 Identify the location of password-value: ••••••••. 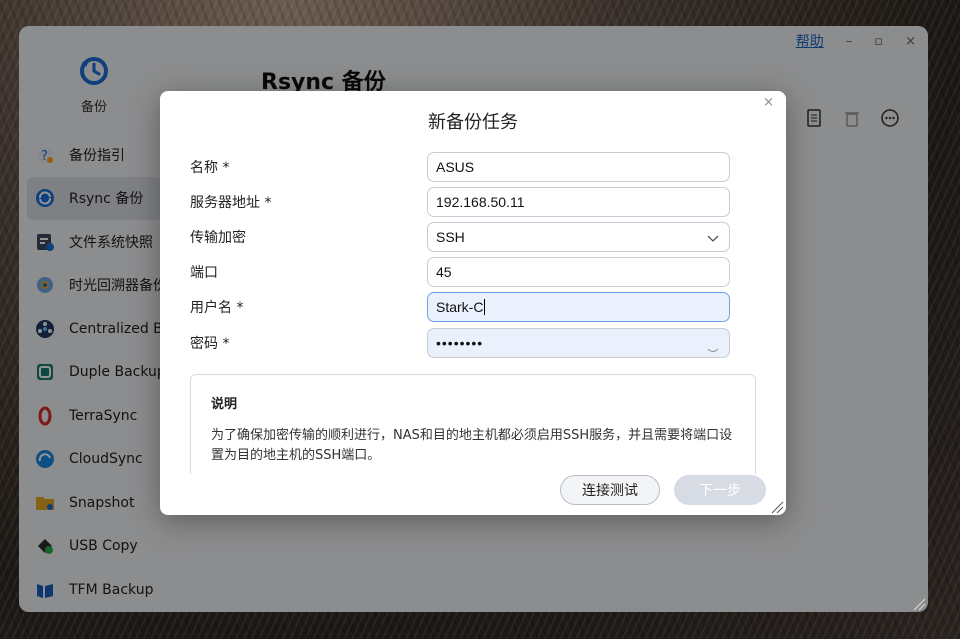
(460, 343).